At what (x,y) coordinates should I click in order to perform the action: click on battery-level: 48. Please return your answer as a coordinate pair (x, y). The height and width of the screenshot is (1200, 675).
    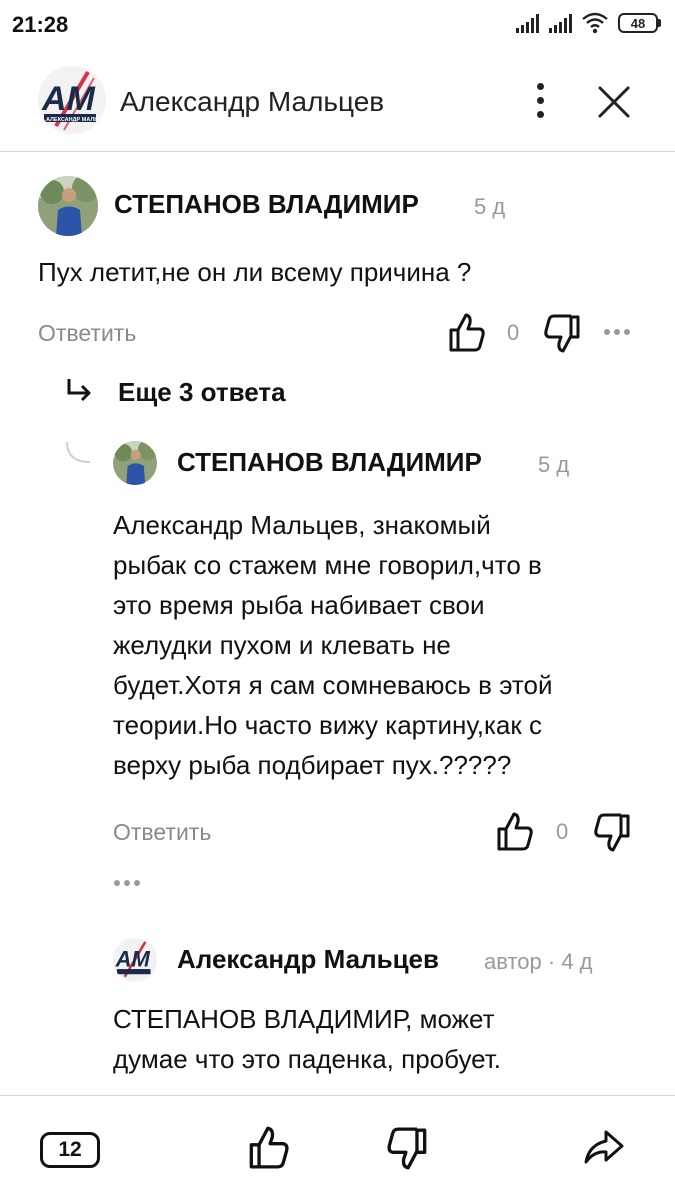
    Looking at the image, I should click on (638, 23).